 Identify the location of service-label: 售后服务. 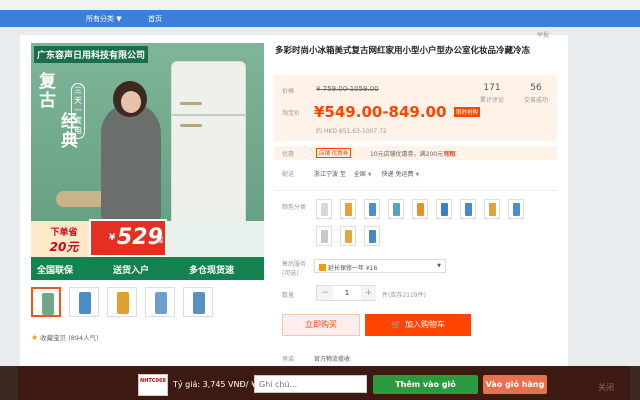
(294, 264).